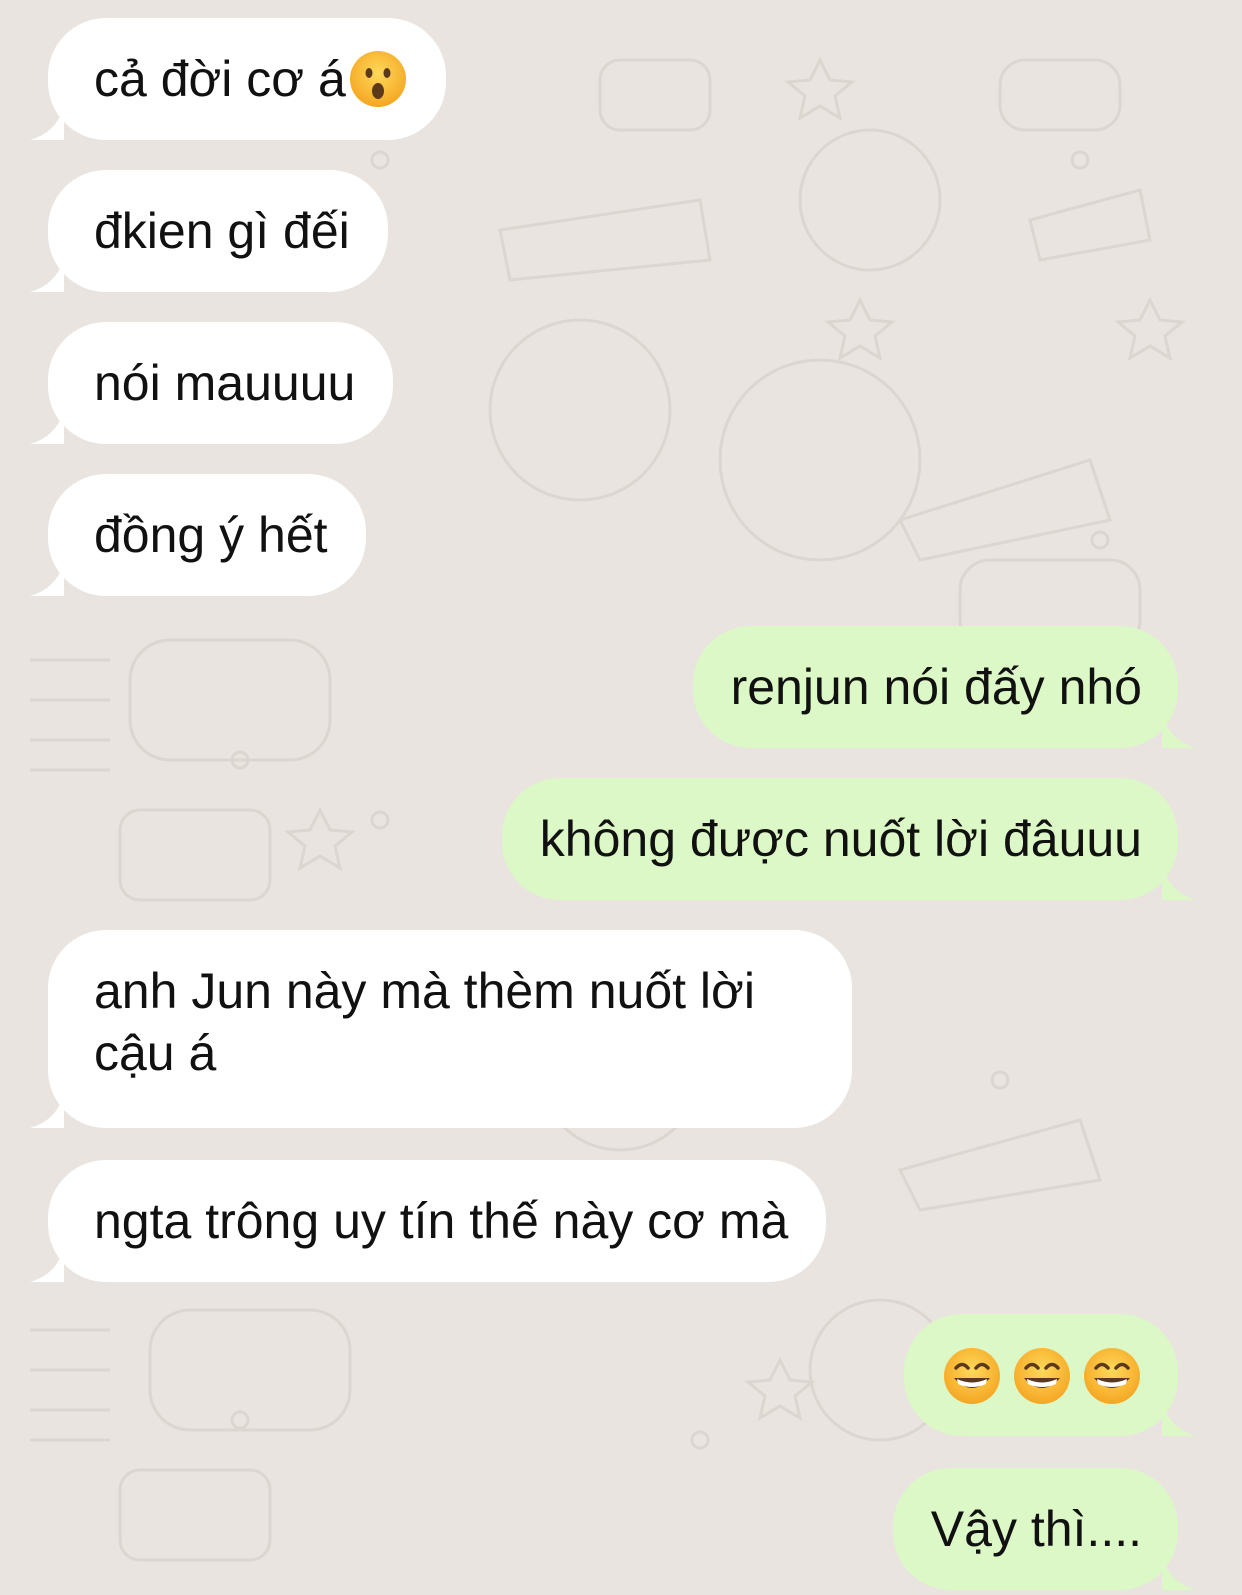 This screenshot has height=1595, width=1242. I want to click on incoming-message: đồng ý hết, so click(198, 535).